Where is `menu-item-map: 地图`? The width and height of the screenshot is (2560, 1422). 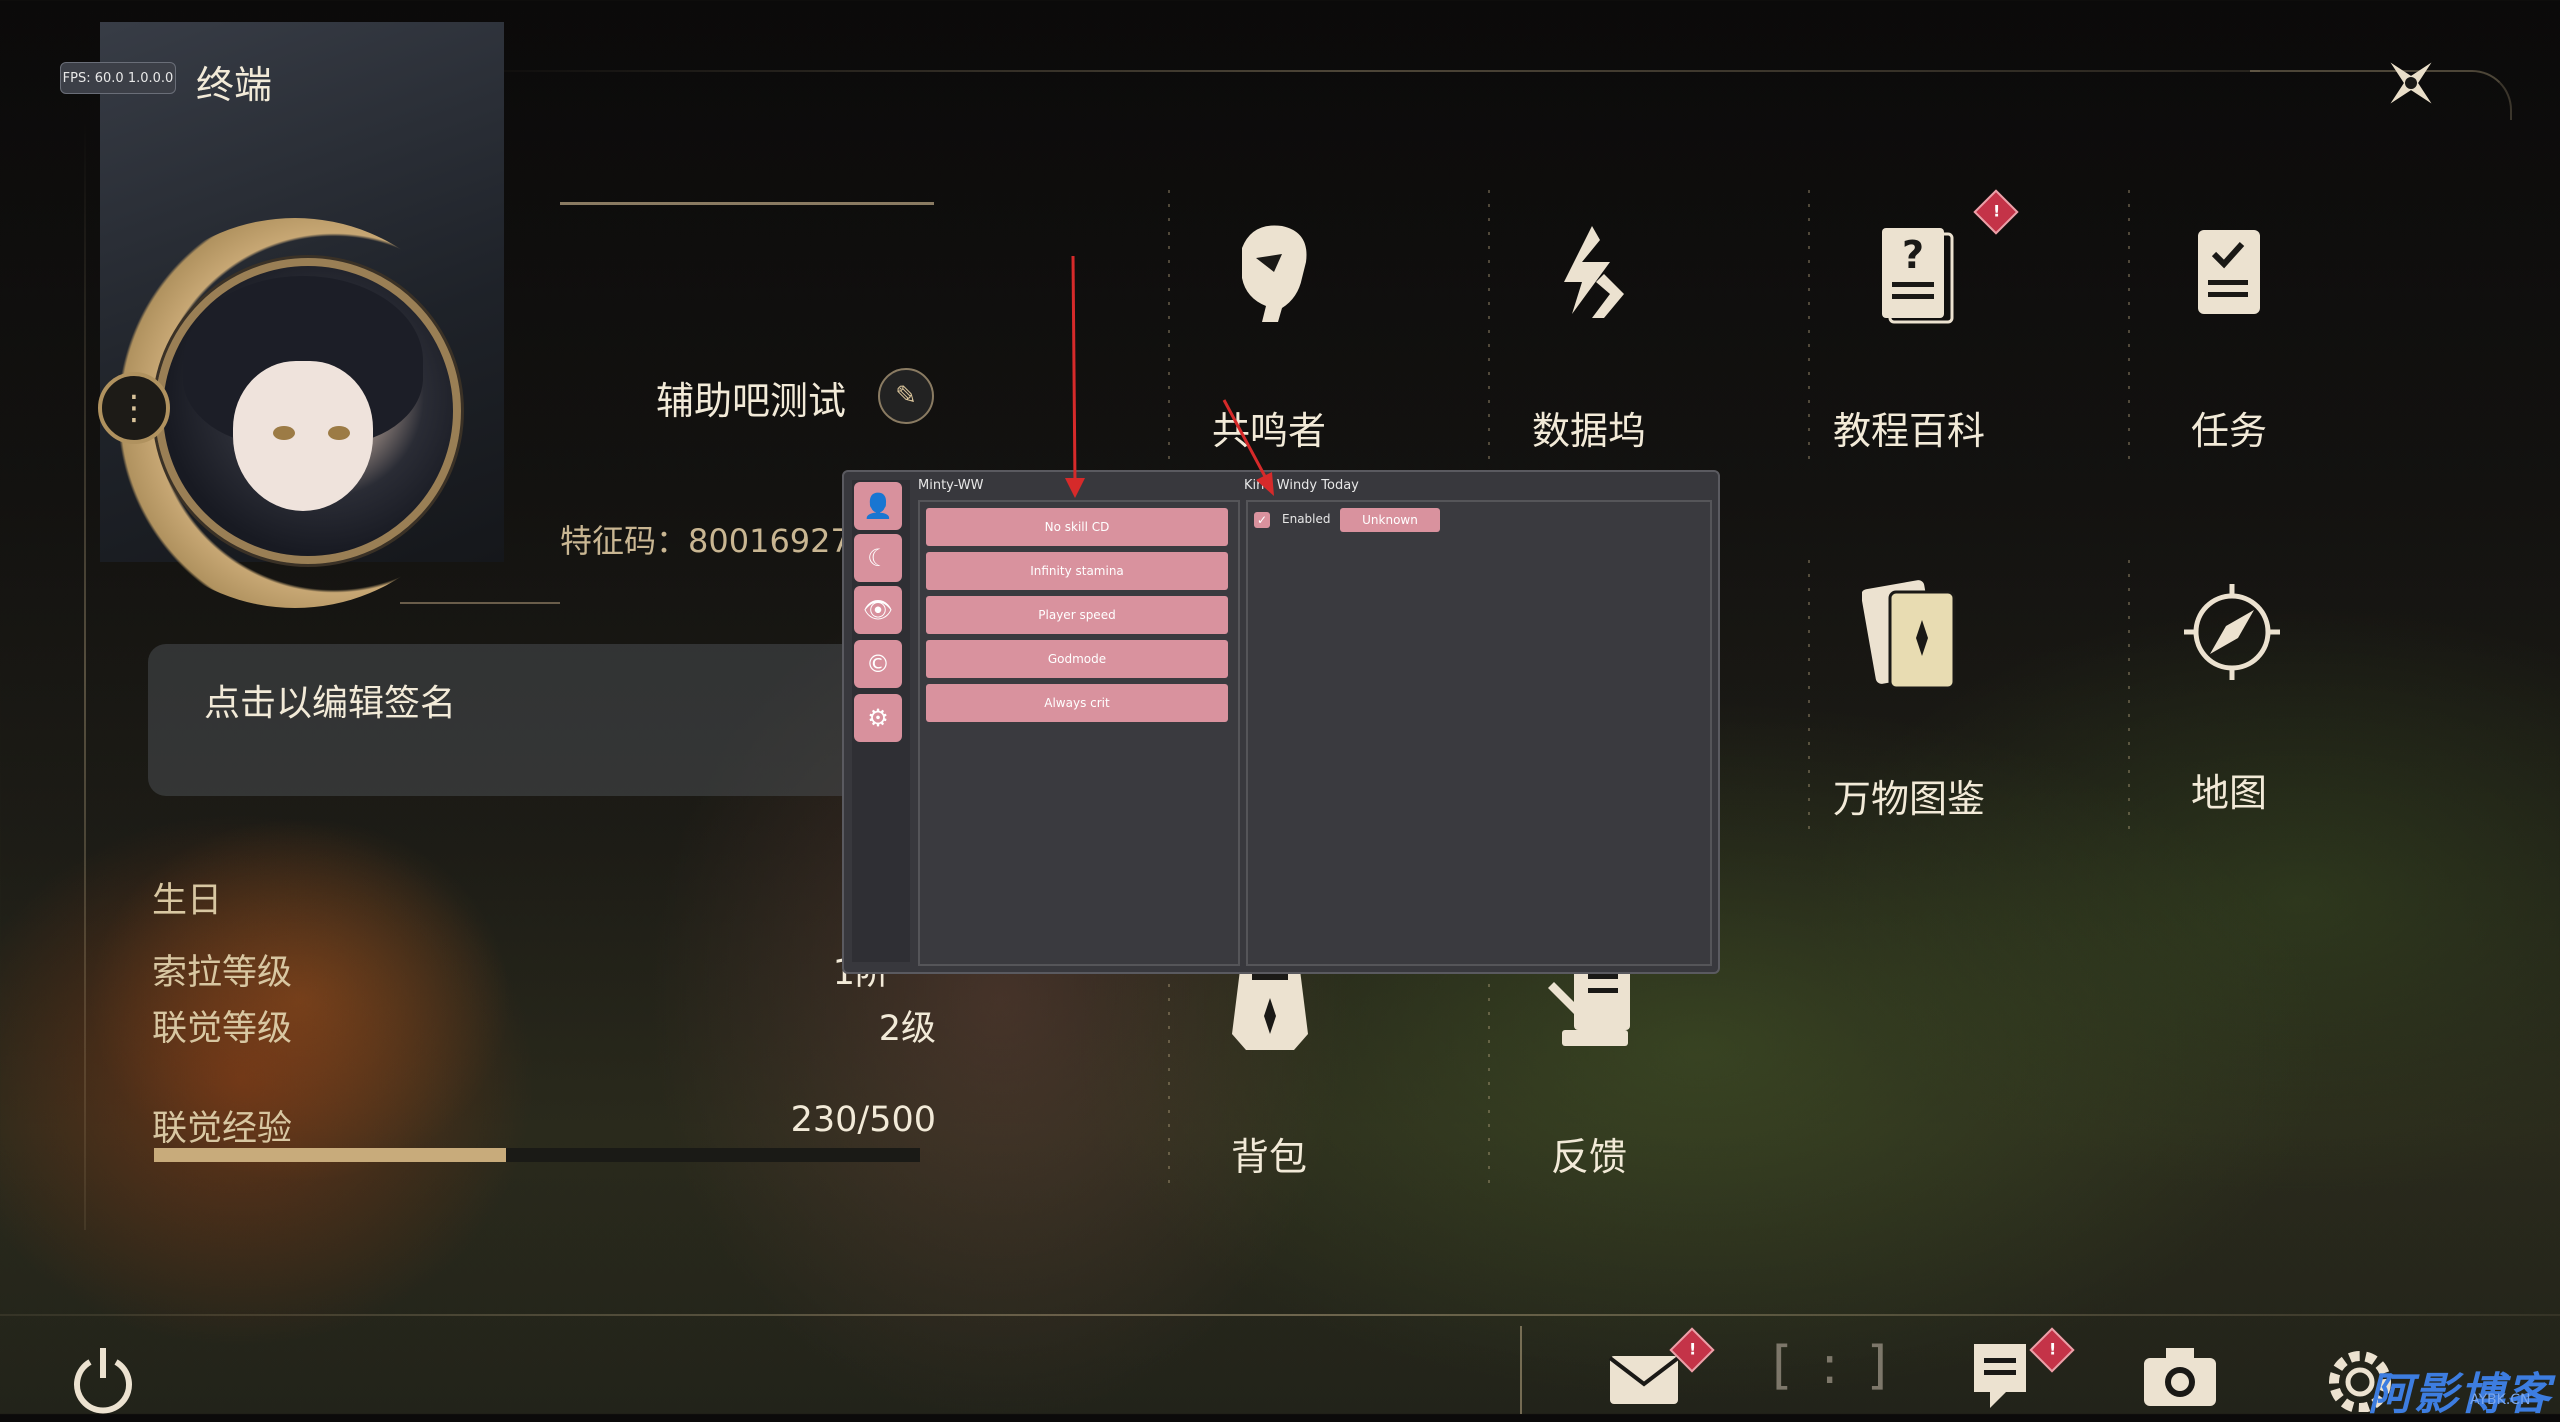 menu-item-map: 地图 is located at coordinates (2229, 705).